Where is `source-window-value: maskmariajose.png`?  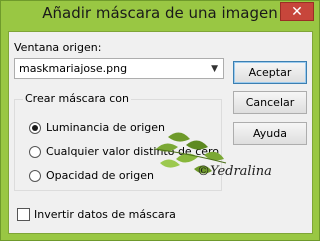 source-window-value: maskmariajose.png is located at coordinates (73, 68).